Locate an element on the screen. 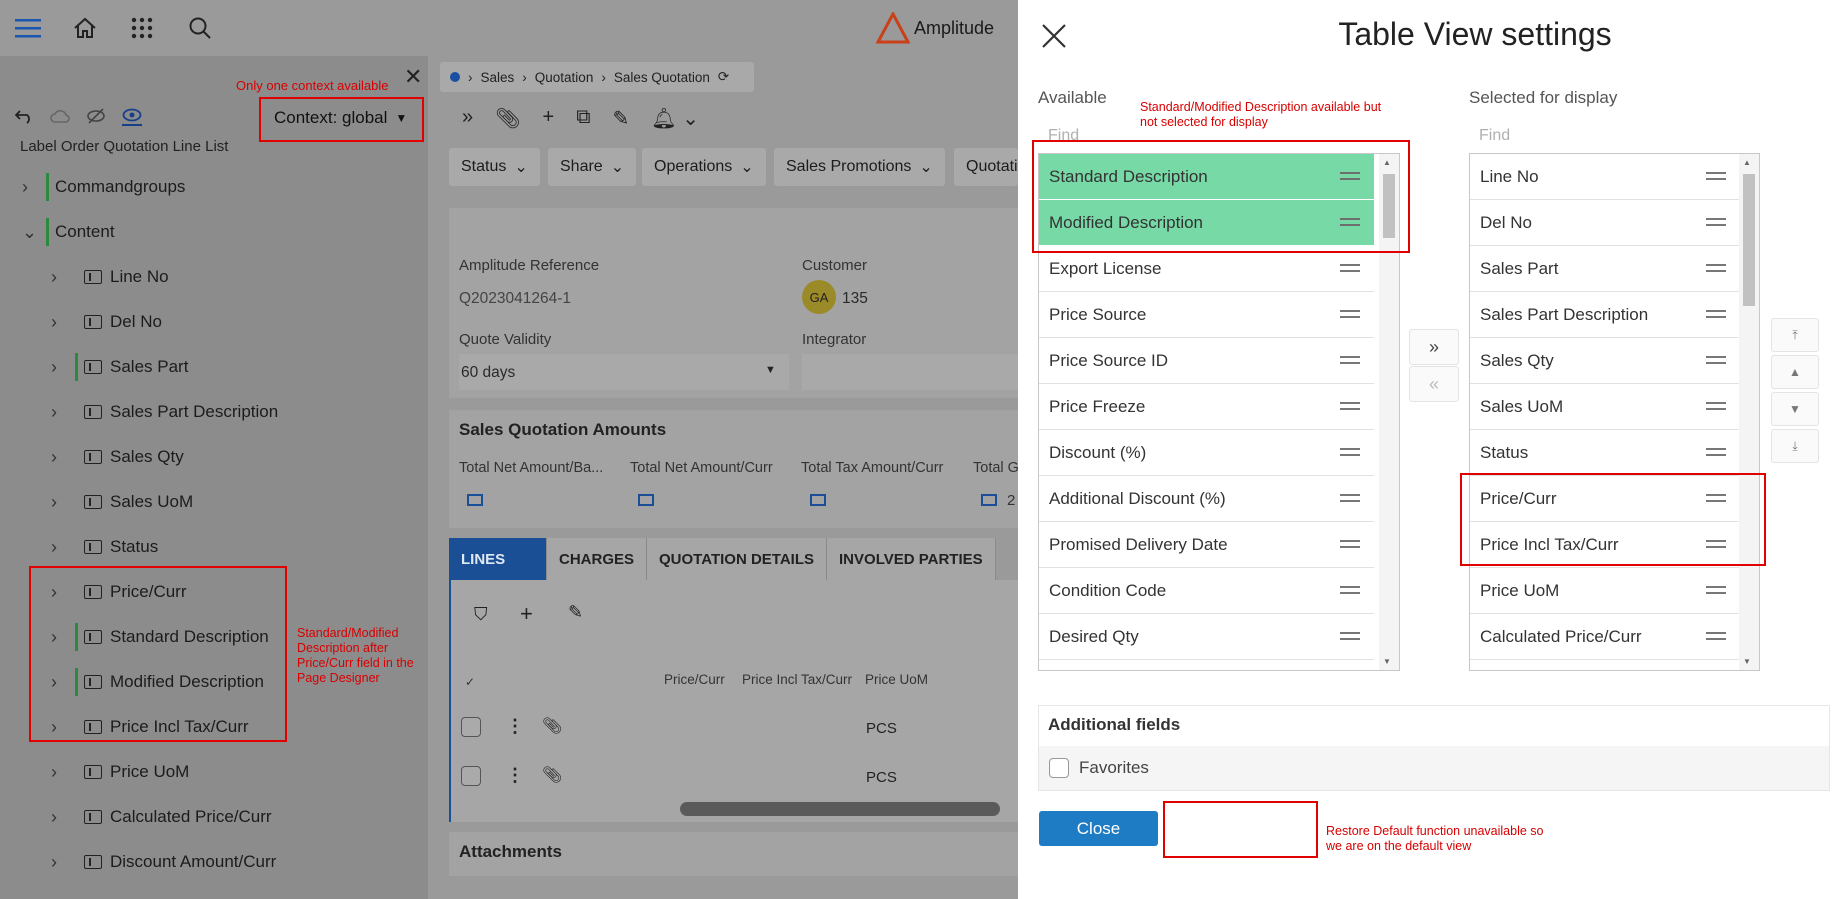 This screenshot has width=1847, height=899. tab-charges: CHARGES is located at coordinates (597, 559).